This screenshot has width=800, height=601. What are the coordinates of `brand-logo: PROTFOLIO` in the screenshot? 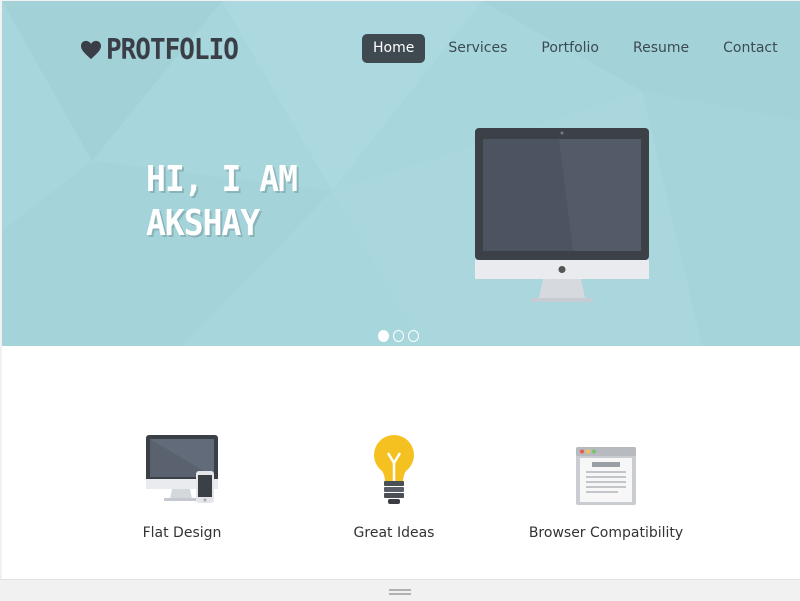 It's located at (159, 50).